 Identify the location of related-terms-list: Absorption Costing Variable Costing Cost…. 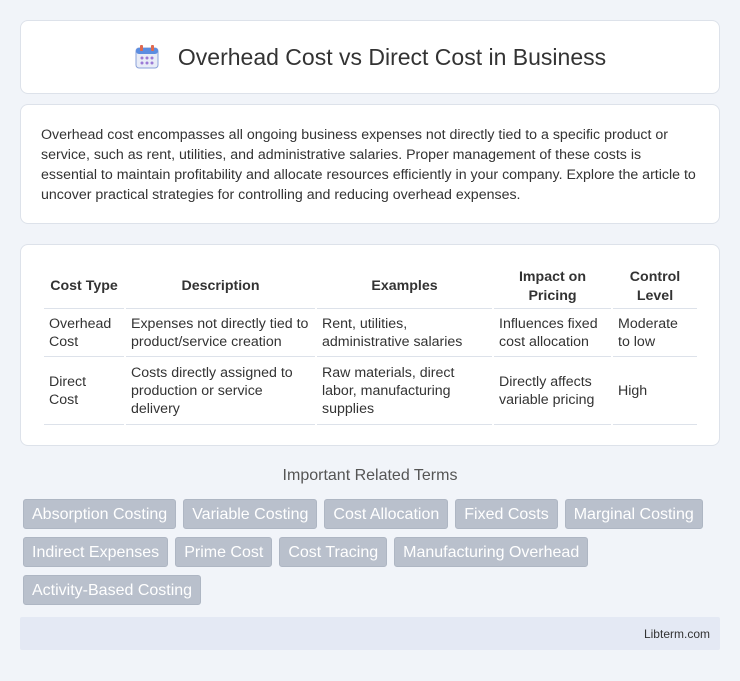
(368, 552).